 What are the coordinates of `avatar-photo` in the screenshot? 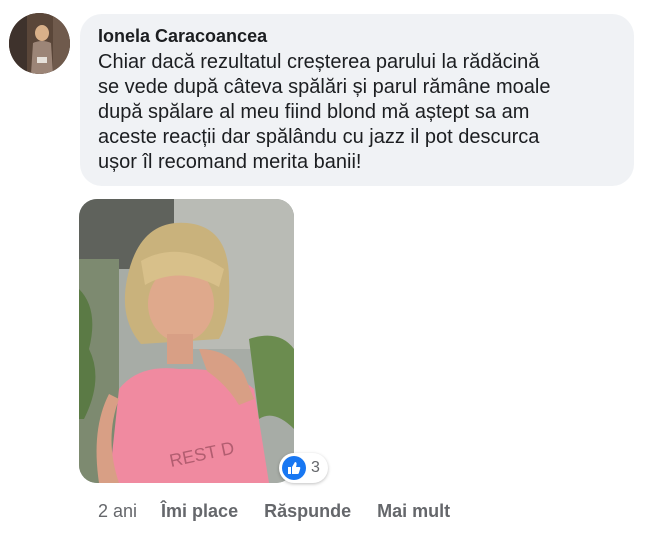 It's located at (39, 43).